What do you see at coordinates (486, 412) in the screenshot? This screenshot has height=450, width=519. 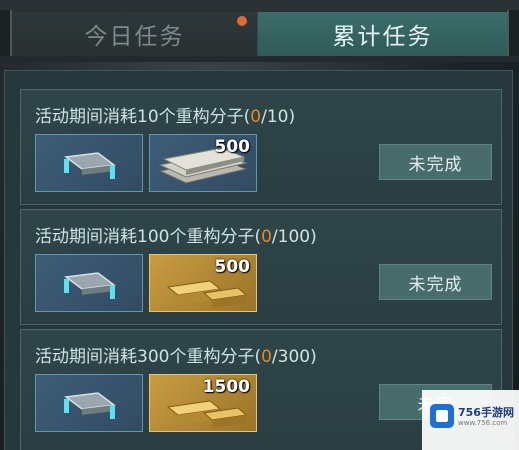 I see `watermark-brand: 756手游网` at bounding box center [486, 412].